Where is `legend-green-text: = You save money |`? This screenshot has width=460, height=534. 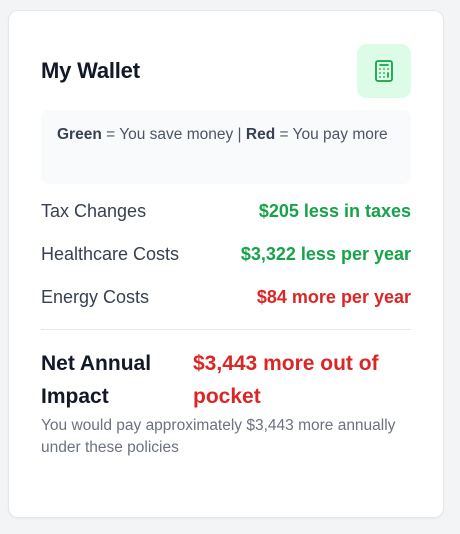
legend-green-text: = You save money | is located at coordinates (173, 134).